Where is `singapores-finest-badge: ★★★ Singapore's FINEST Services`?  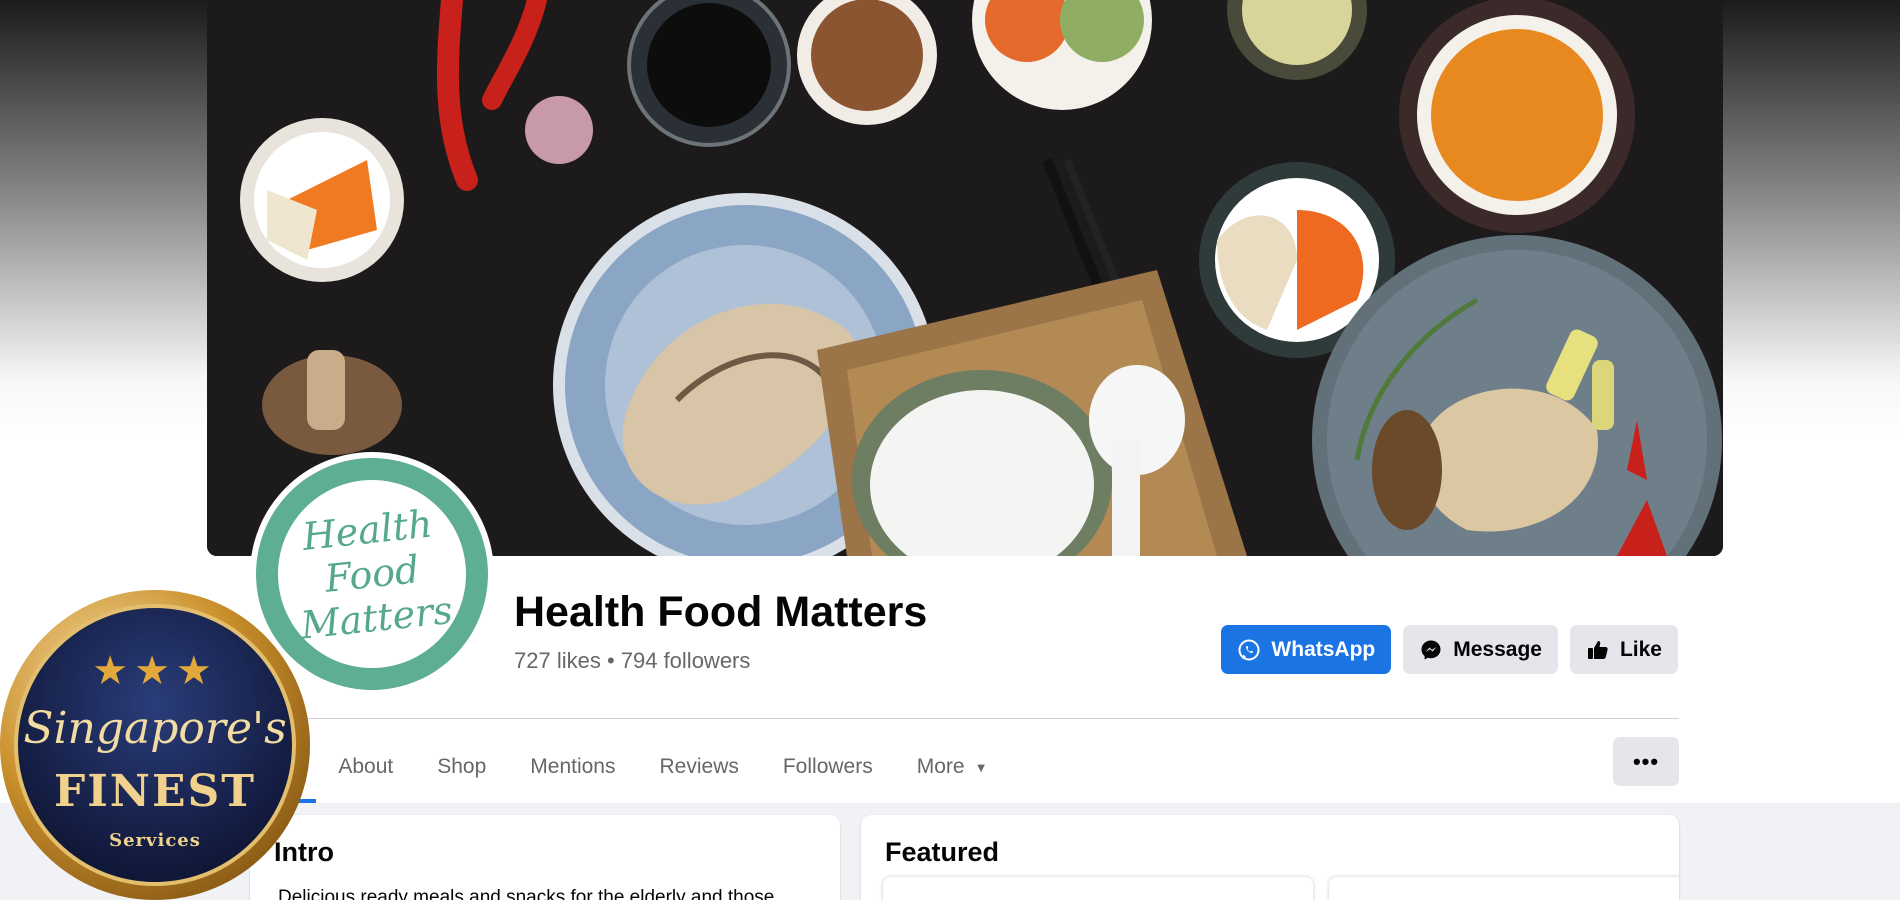
singapores-finest-badge: ★★★ Singapore's FINEST Services is located at coordinates (155, 745).